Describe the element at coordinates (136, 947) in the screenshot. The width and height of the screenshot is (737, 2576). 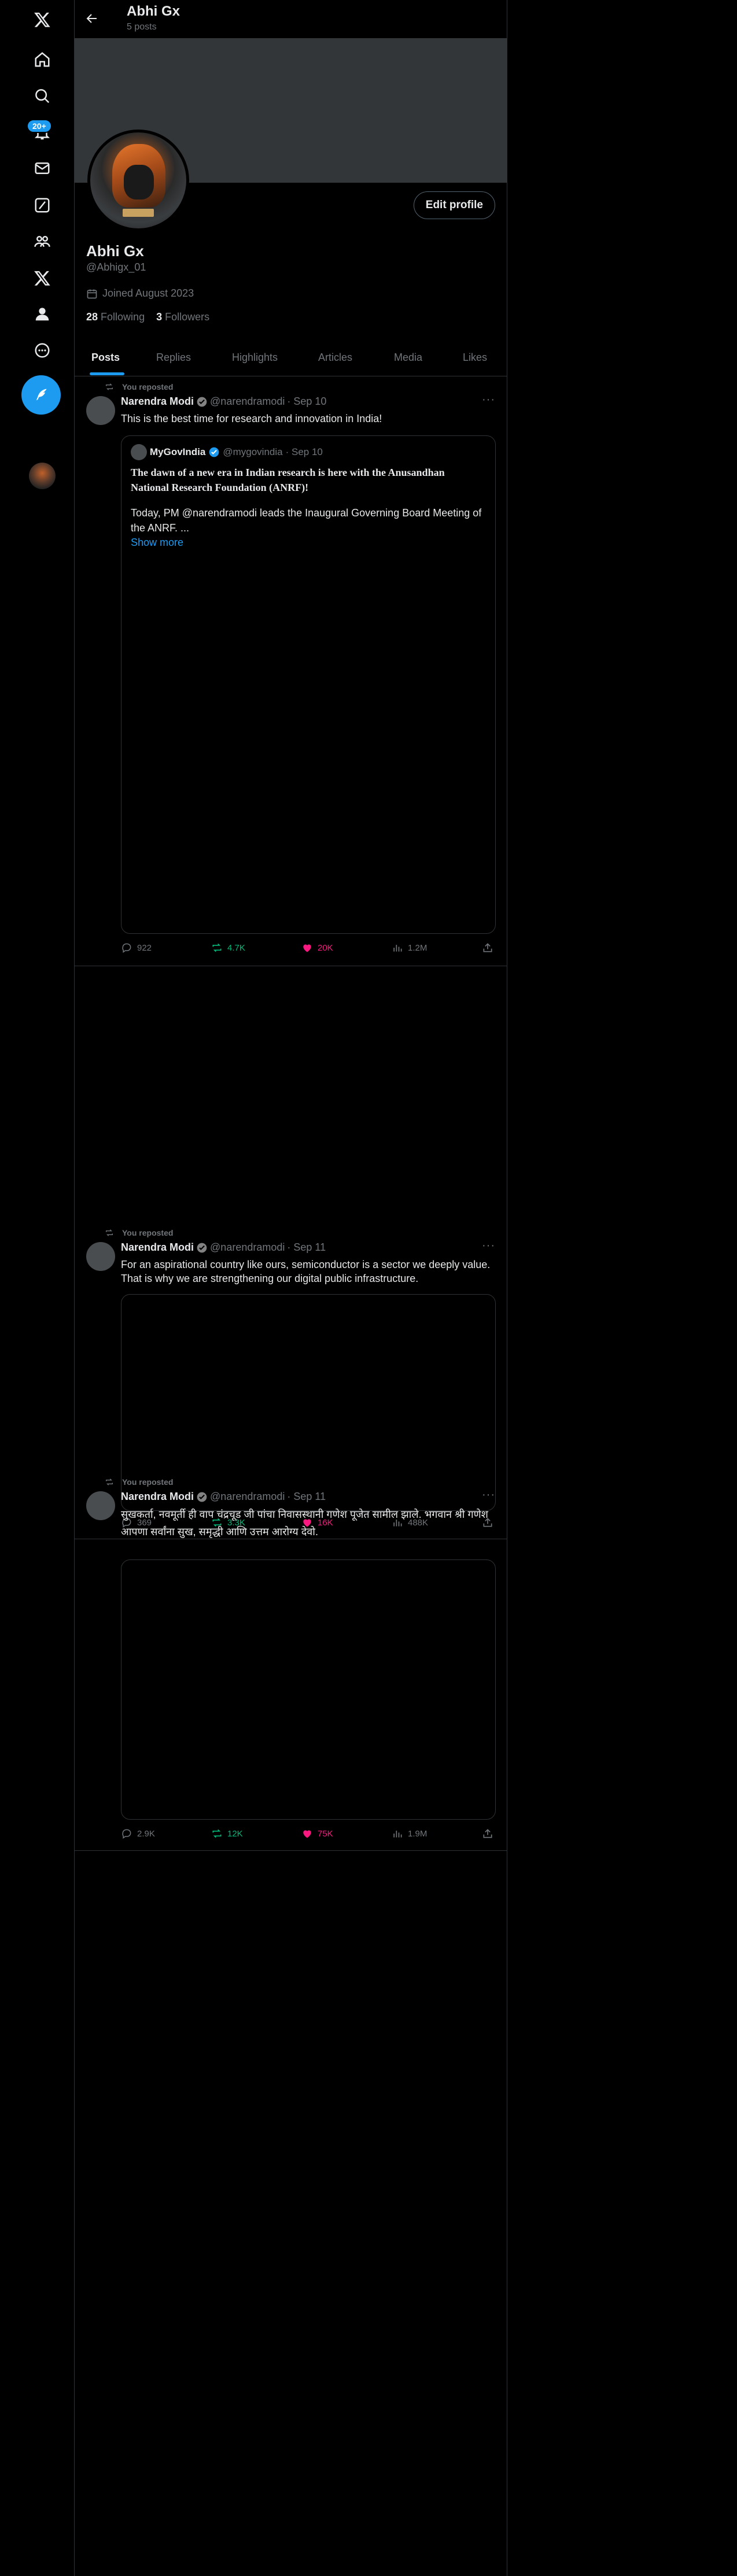
I see `reply-button: 922` at that location.